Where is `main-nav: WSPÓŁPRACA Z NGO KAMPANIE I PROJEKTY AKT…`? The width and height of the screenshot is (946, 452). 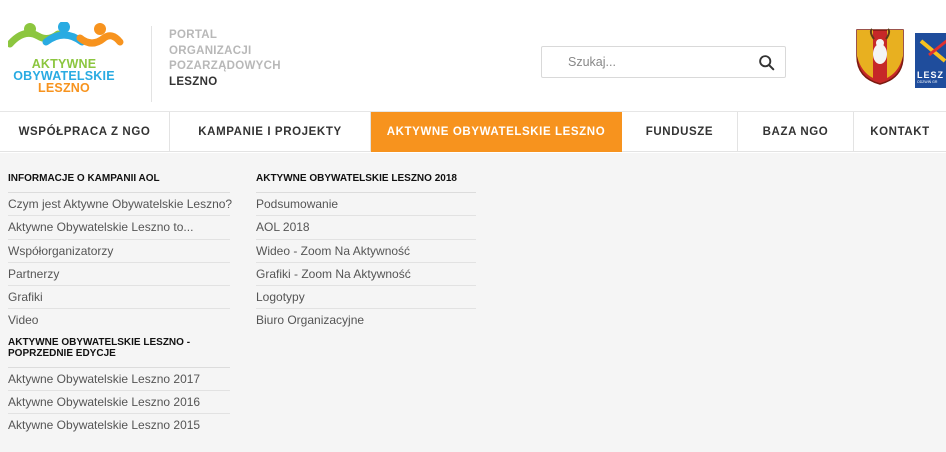 main-nav: WSPÓŁPRACA Z NGO KAMPANIE I PROJEKTY AKT… is located at coordinates (473, 132).